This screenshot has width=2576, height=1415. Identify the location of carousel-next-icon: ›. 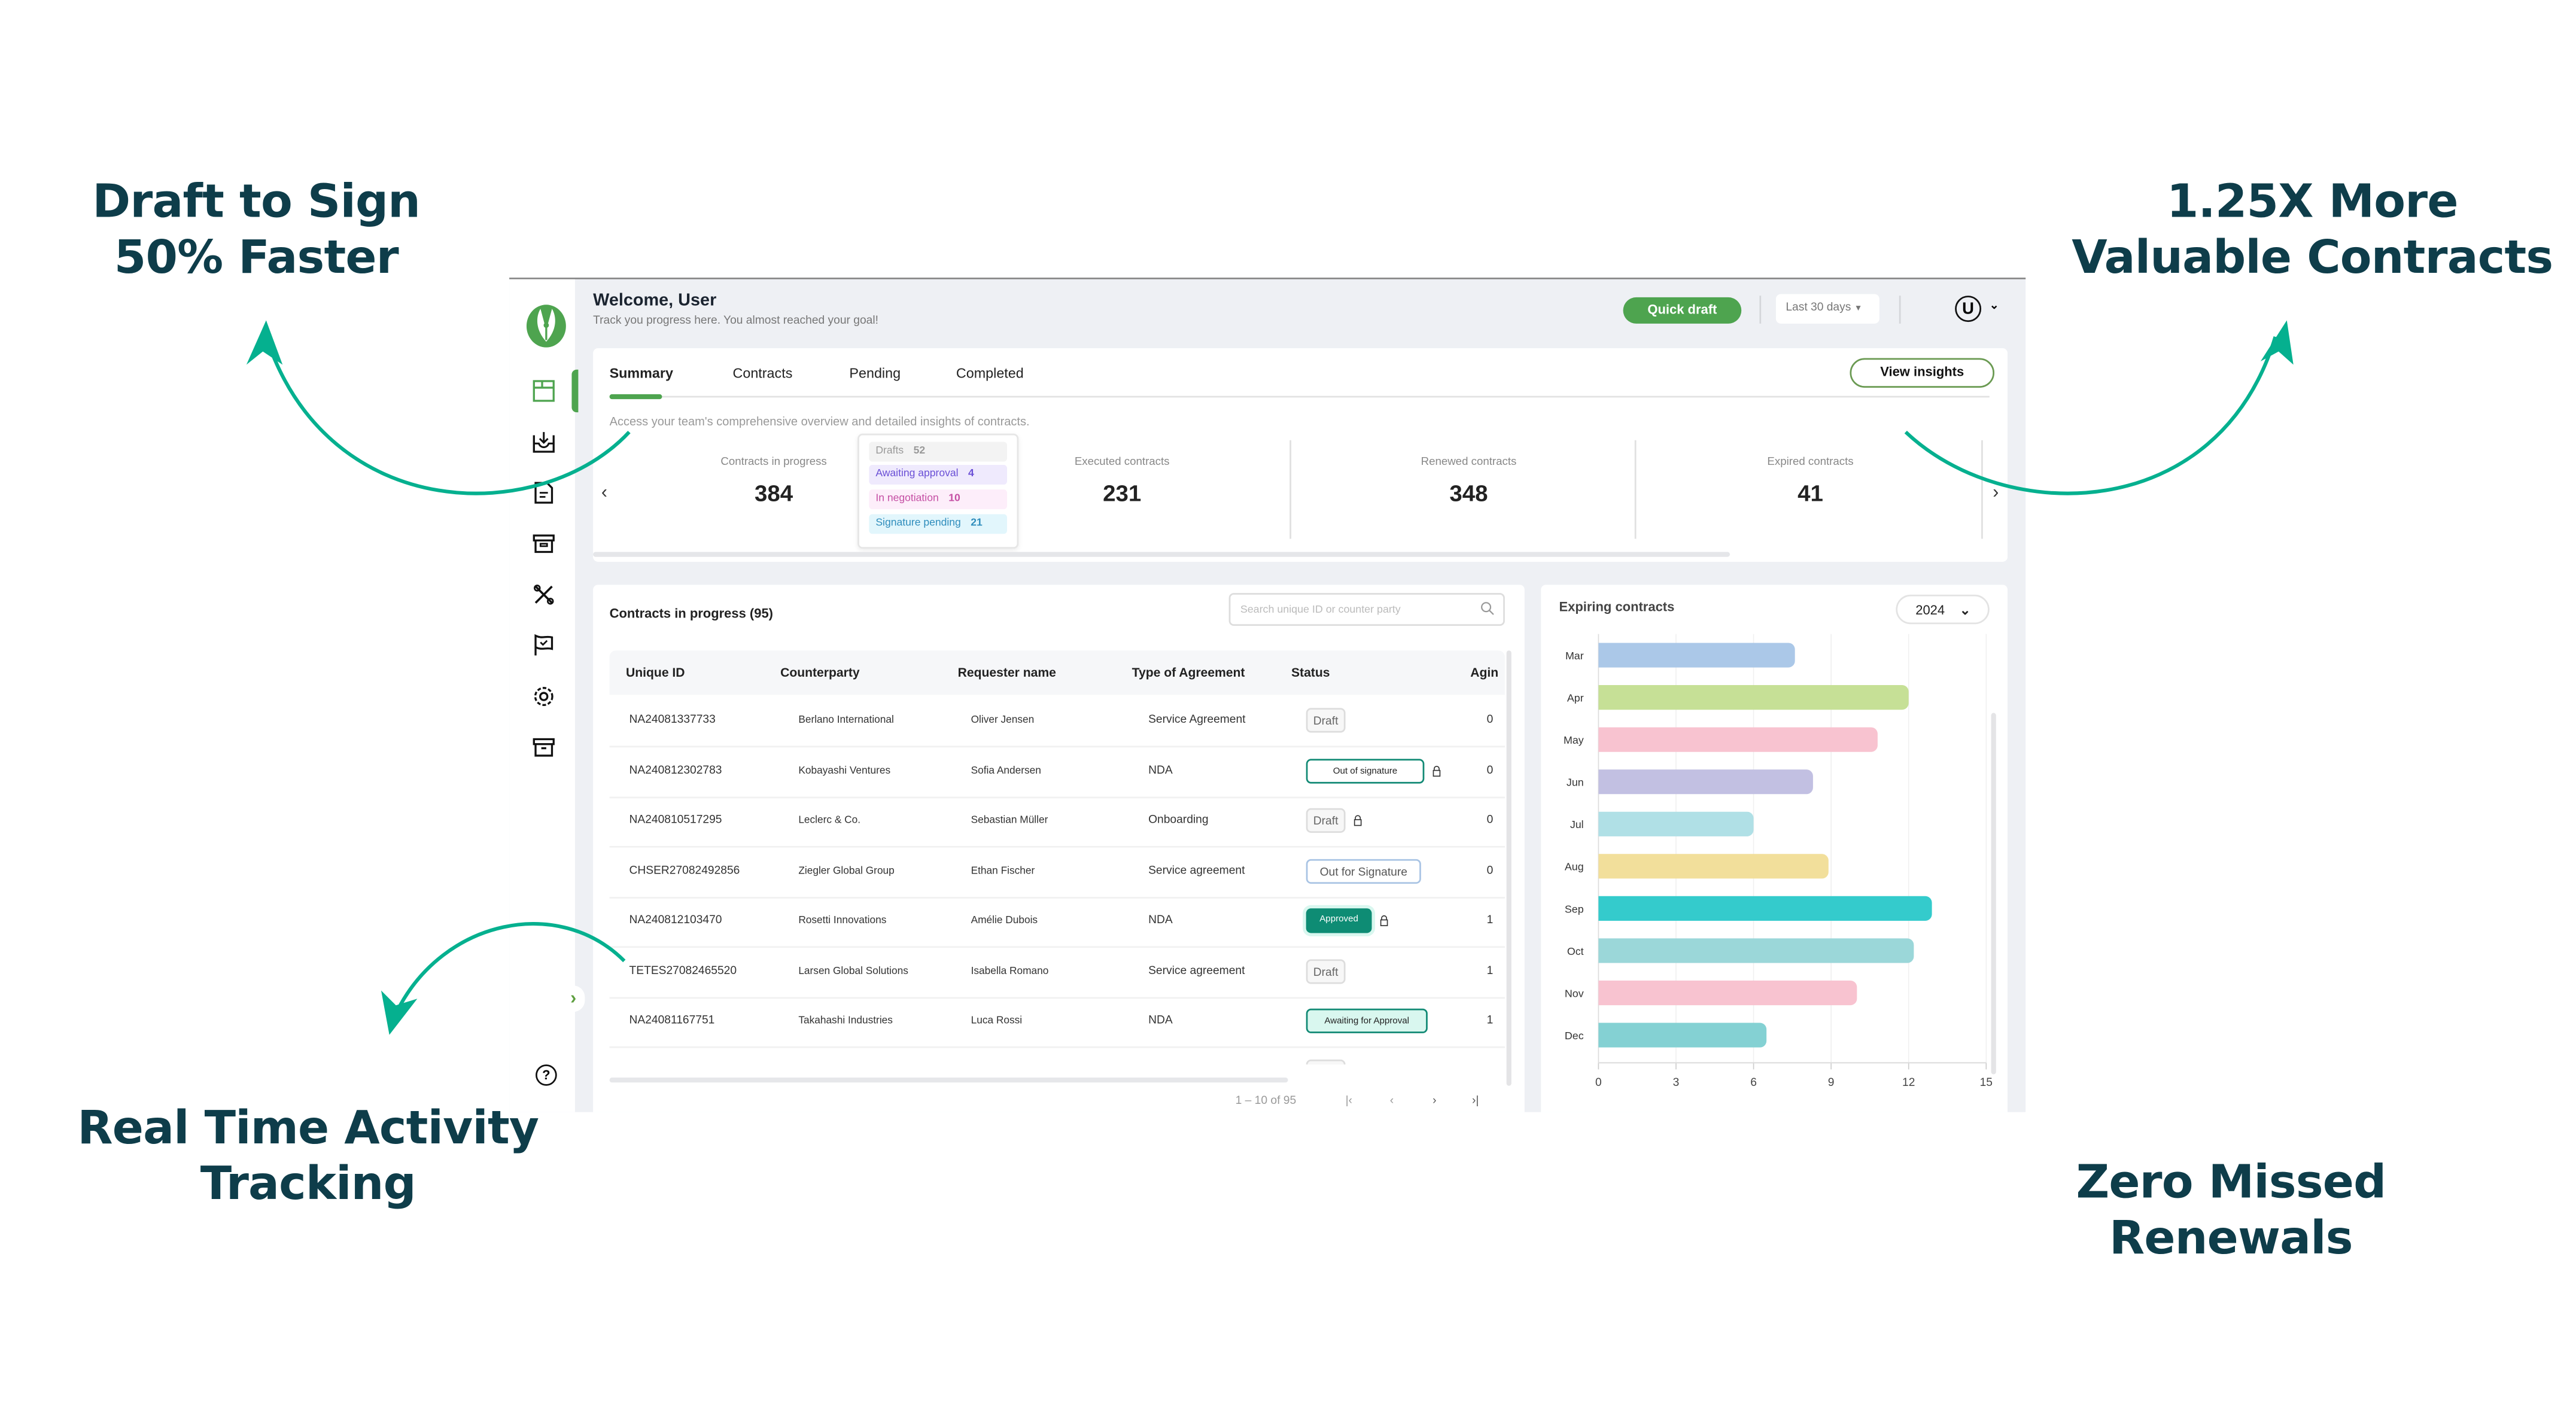
(1996, 493).